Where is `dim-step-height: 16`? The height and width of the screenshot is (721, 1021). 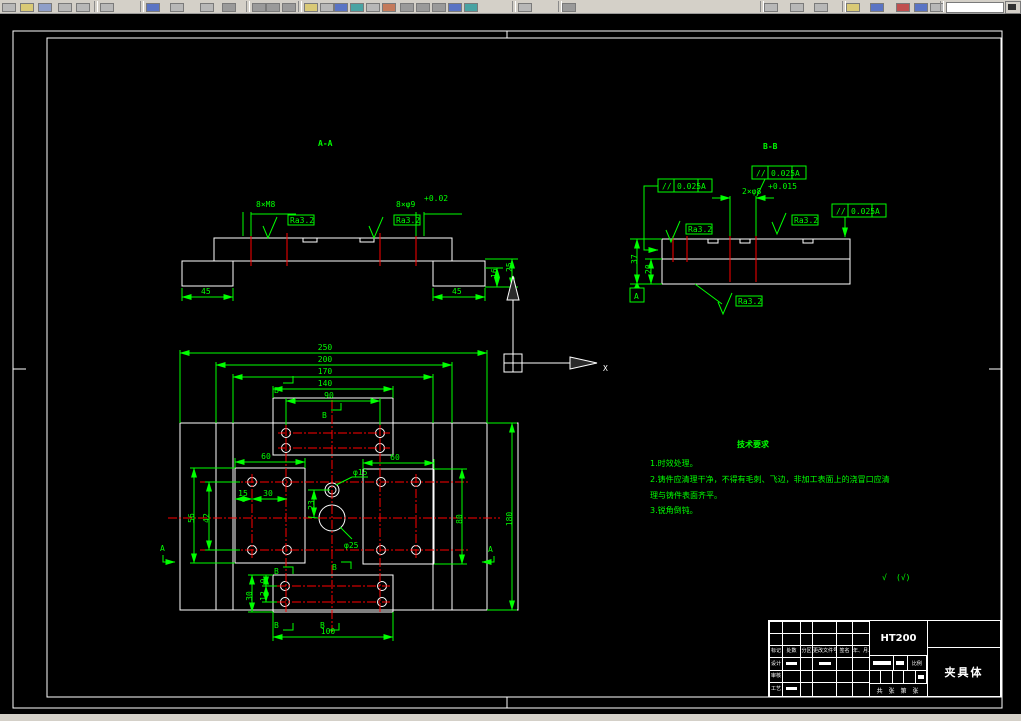
dim-step-height: 16 is located at coordinates (494, 273).